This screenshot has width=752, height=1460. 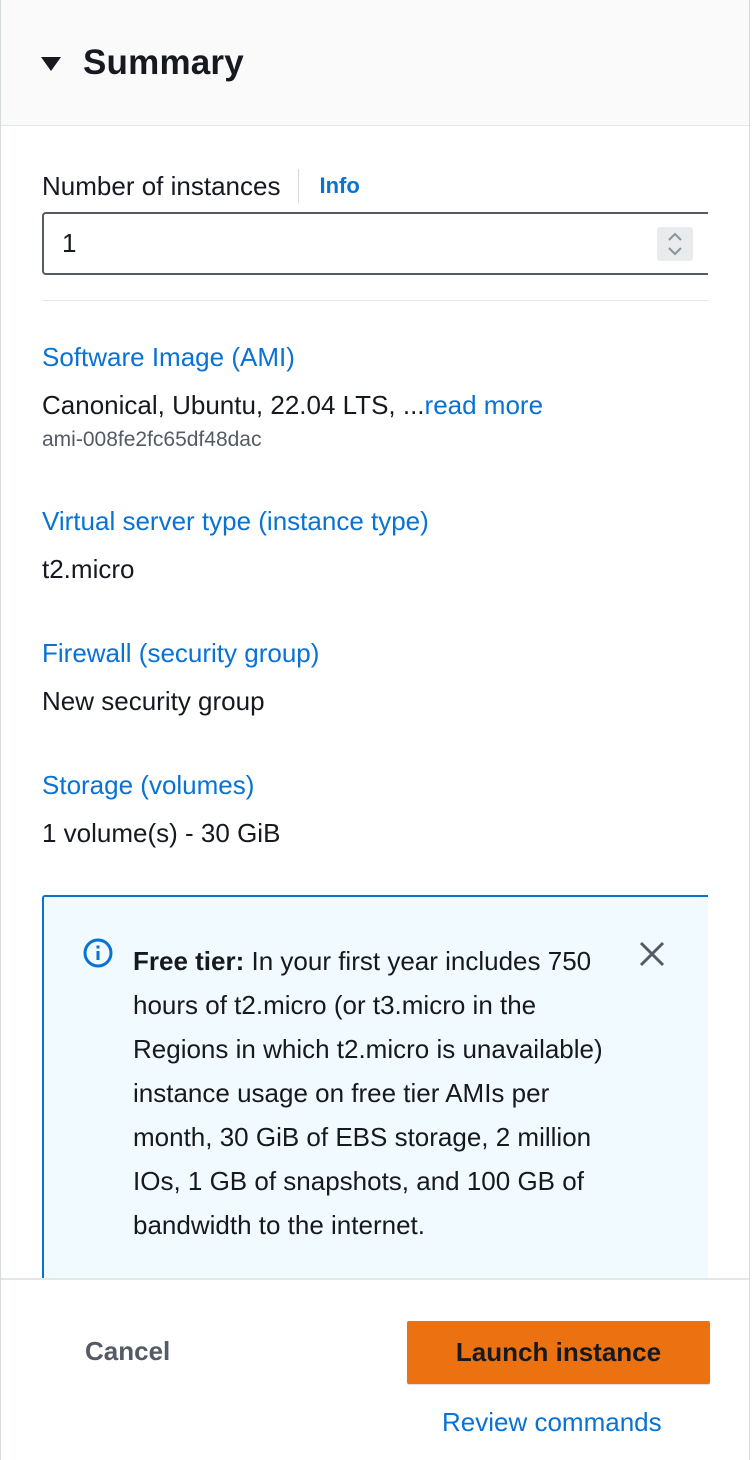 I want to click on caret-down-icon, so click(x=51, y=63).